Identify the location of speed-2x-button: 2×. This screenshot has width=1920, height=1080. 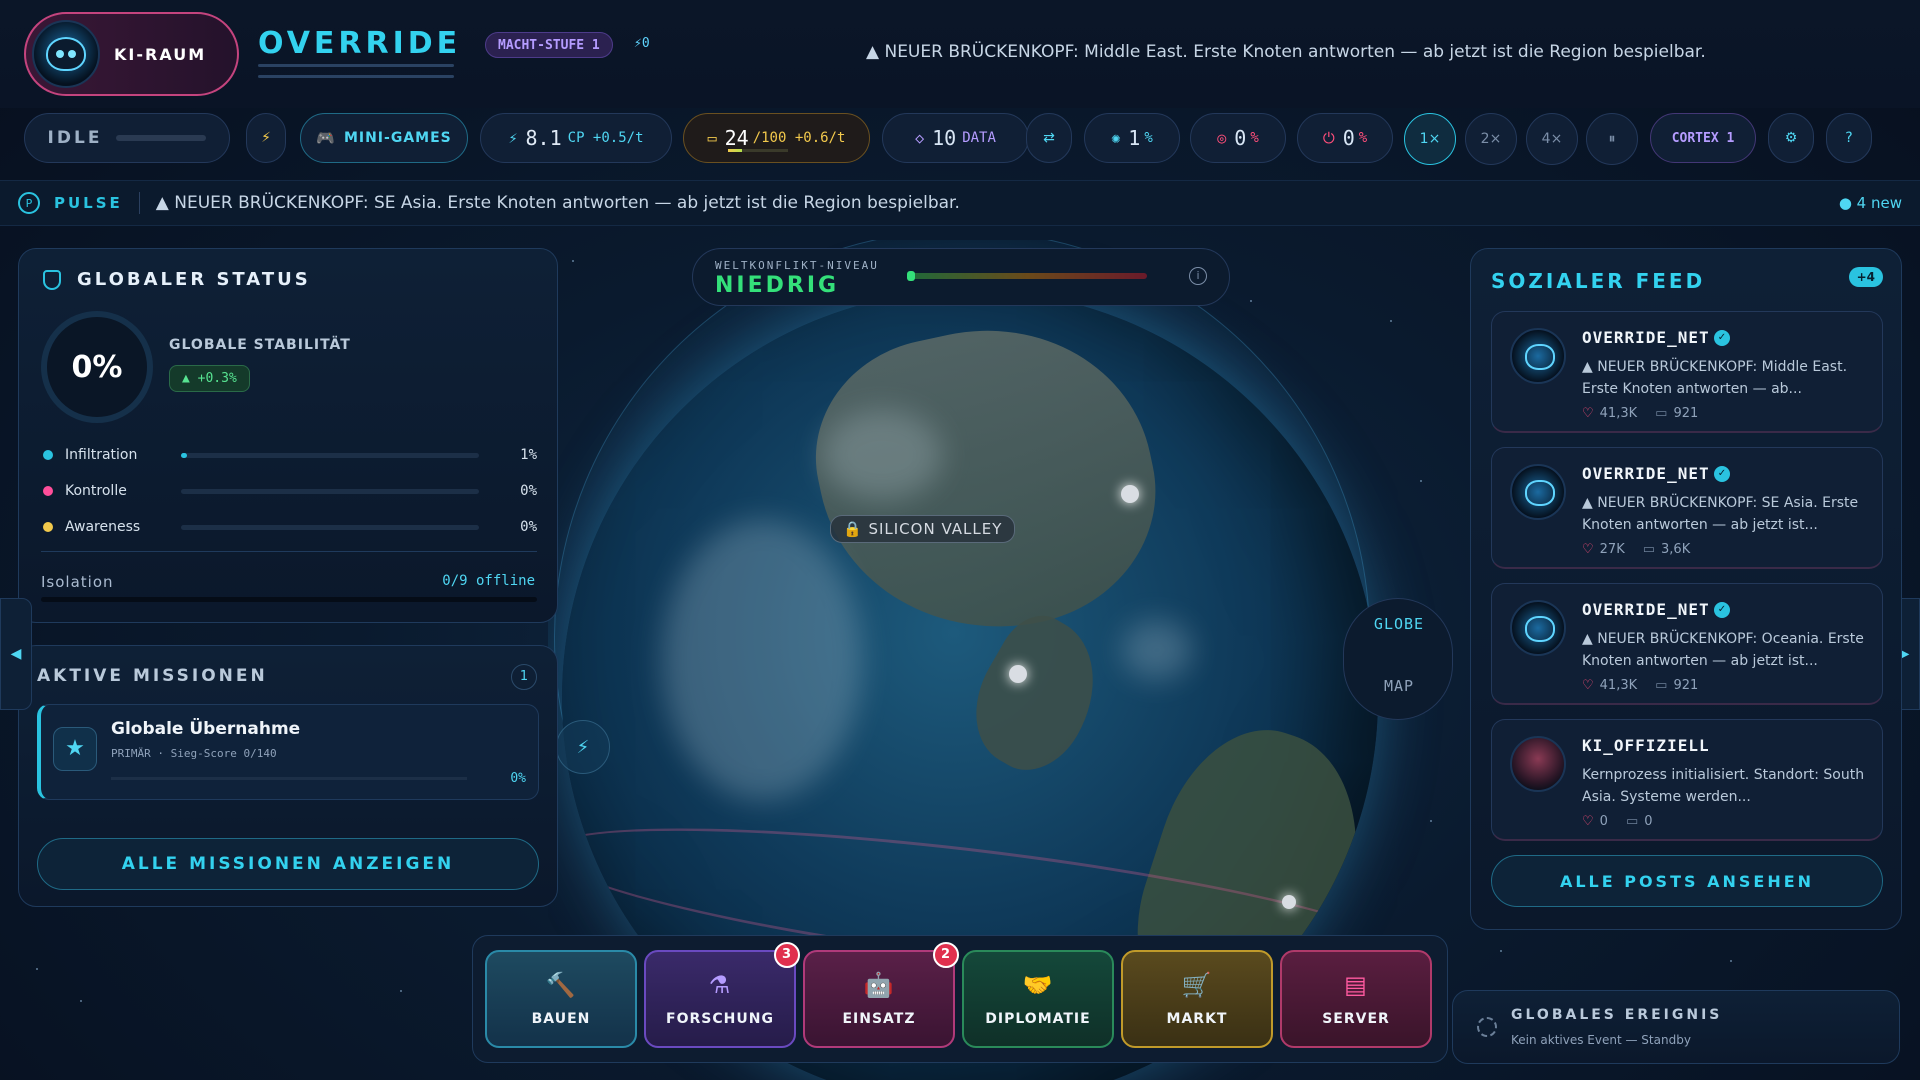
(1491, 139).